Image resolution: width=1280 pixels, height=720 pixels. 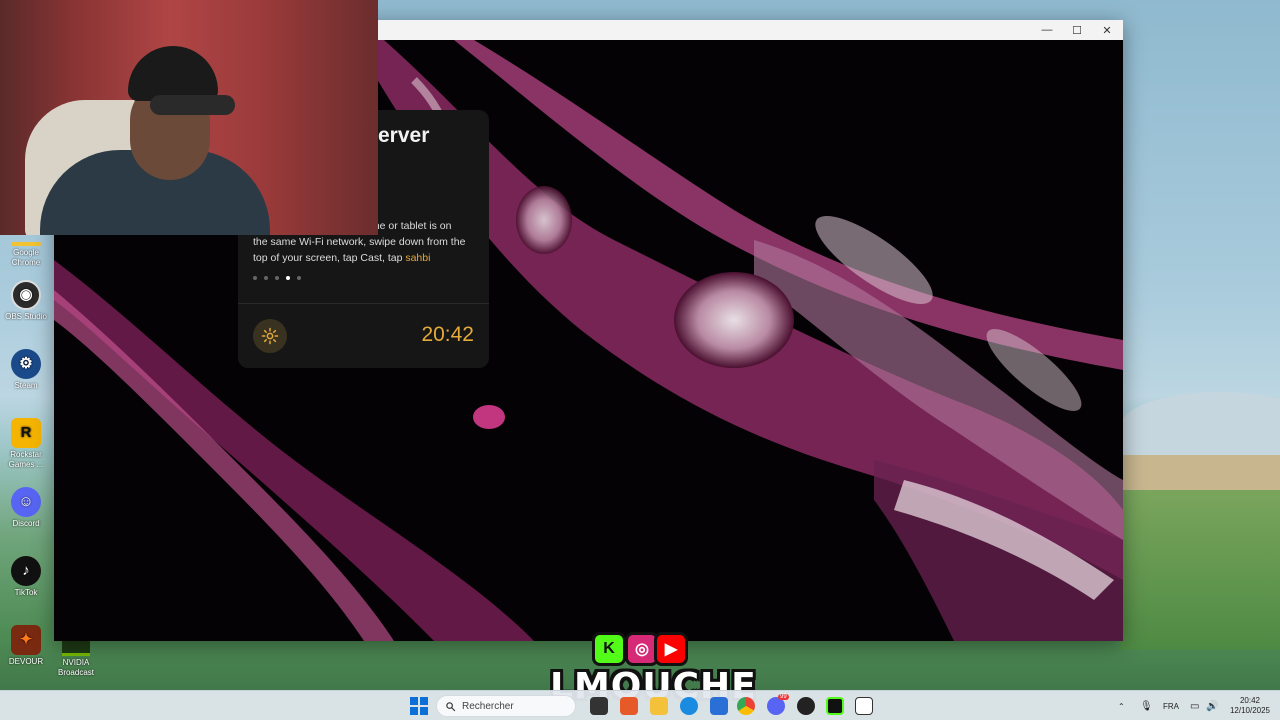 I want to click on desktop-icon-label: NVIDIA Broadcast, so click(x=76, y=667).